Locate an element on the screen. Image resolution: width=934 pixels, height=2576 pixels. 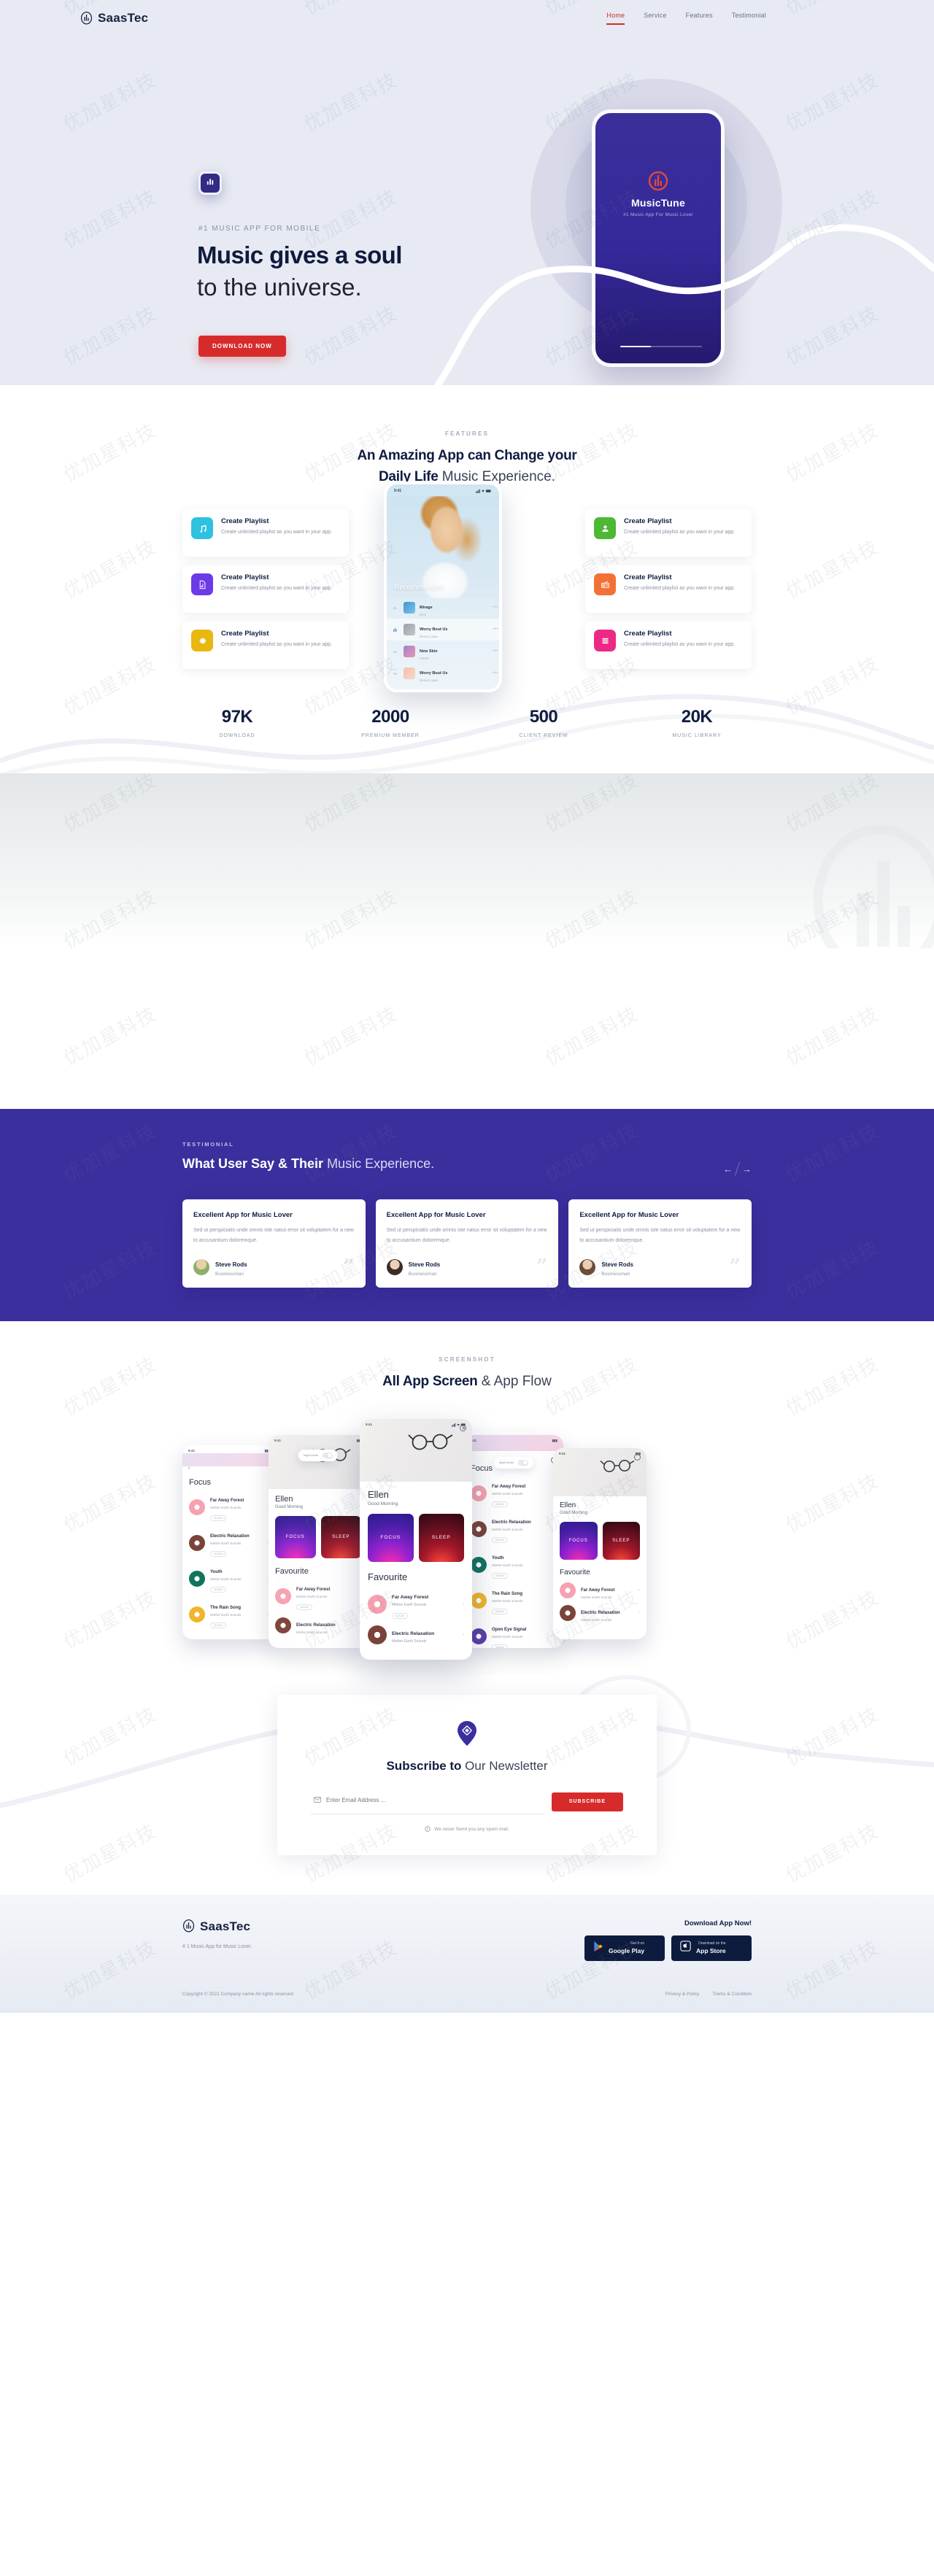
nav-item-home: Home is located at coordinates (615, 18).